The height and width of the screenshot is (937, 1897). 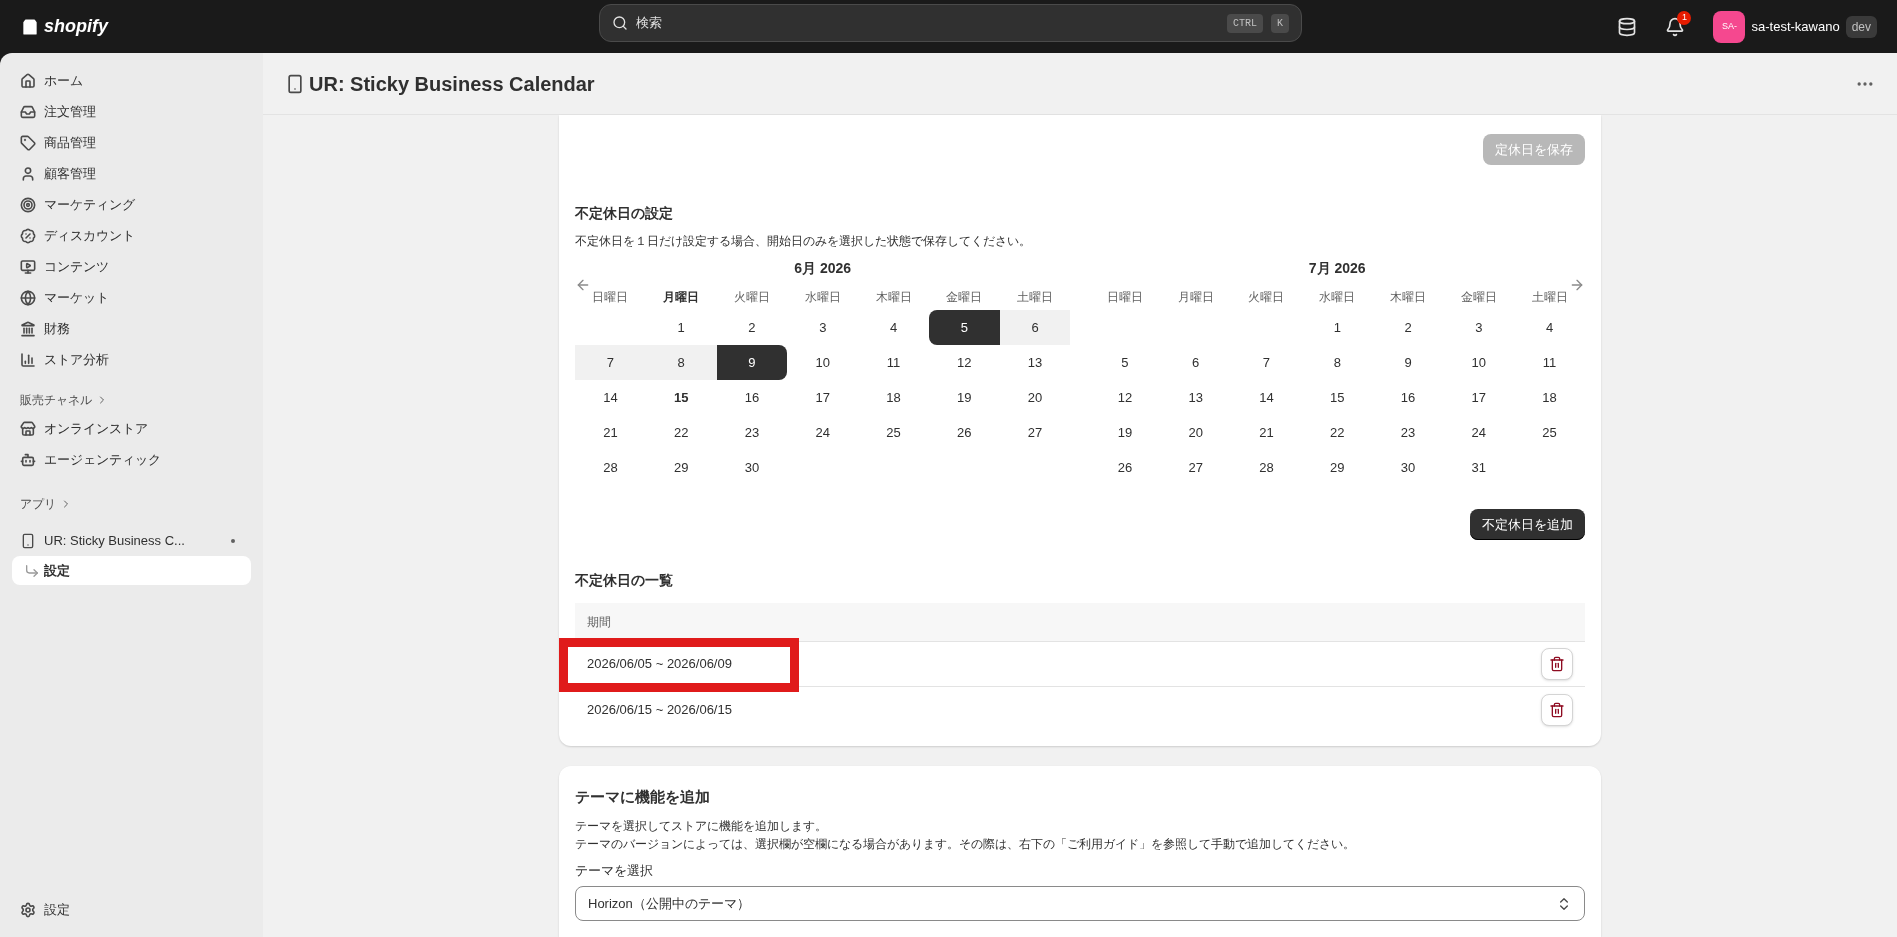 I want to click on logo-text: shopify, so click(x=76, y=26).